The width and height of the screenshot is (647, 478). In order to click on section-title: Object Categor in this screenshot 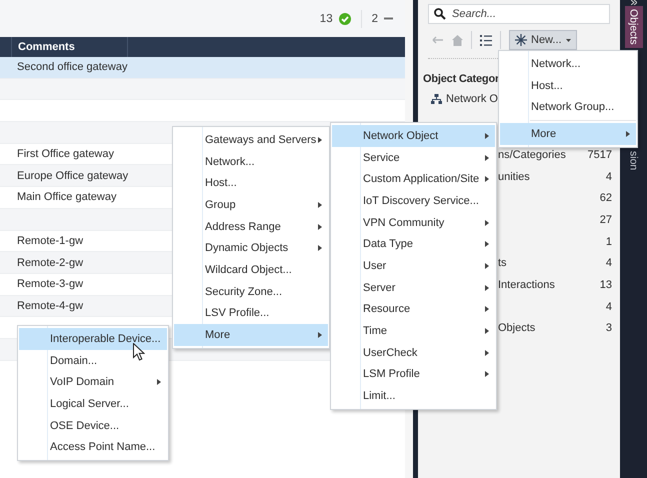, I will do `click(459, 78)`.